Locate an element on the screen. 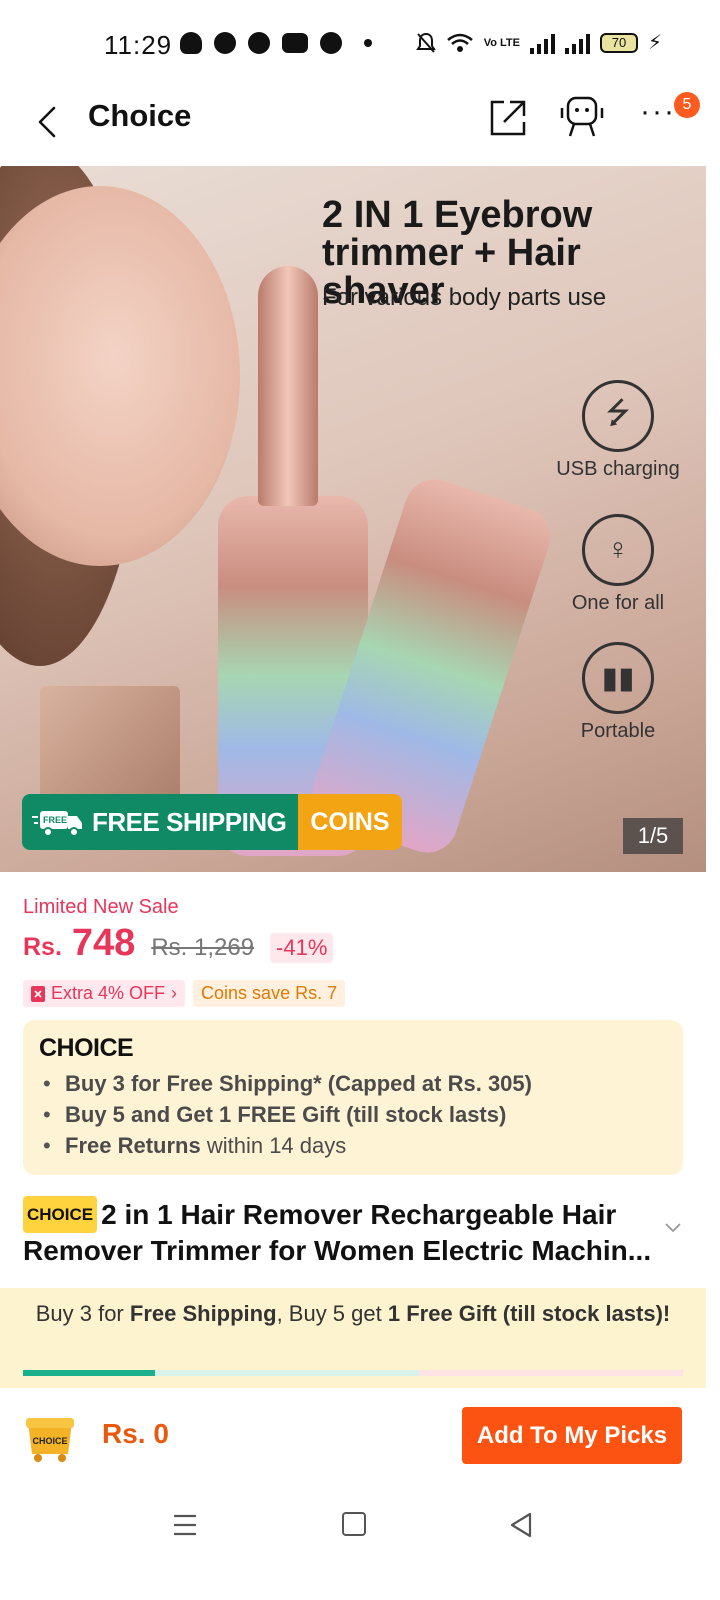 This screenshot has height=1600, width=720. notification-badge: 5 is located at coordinates (687, 105).